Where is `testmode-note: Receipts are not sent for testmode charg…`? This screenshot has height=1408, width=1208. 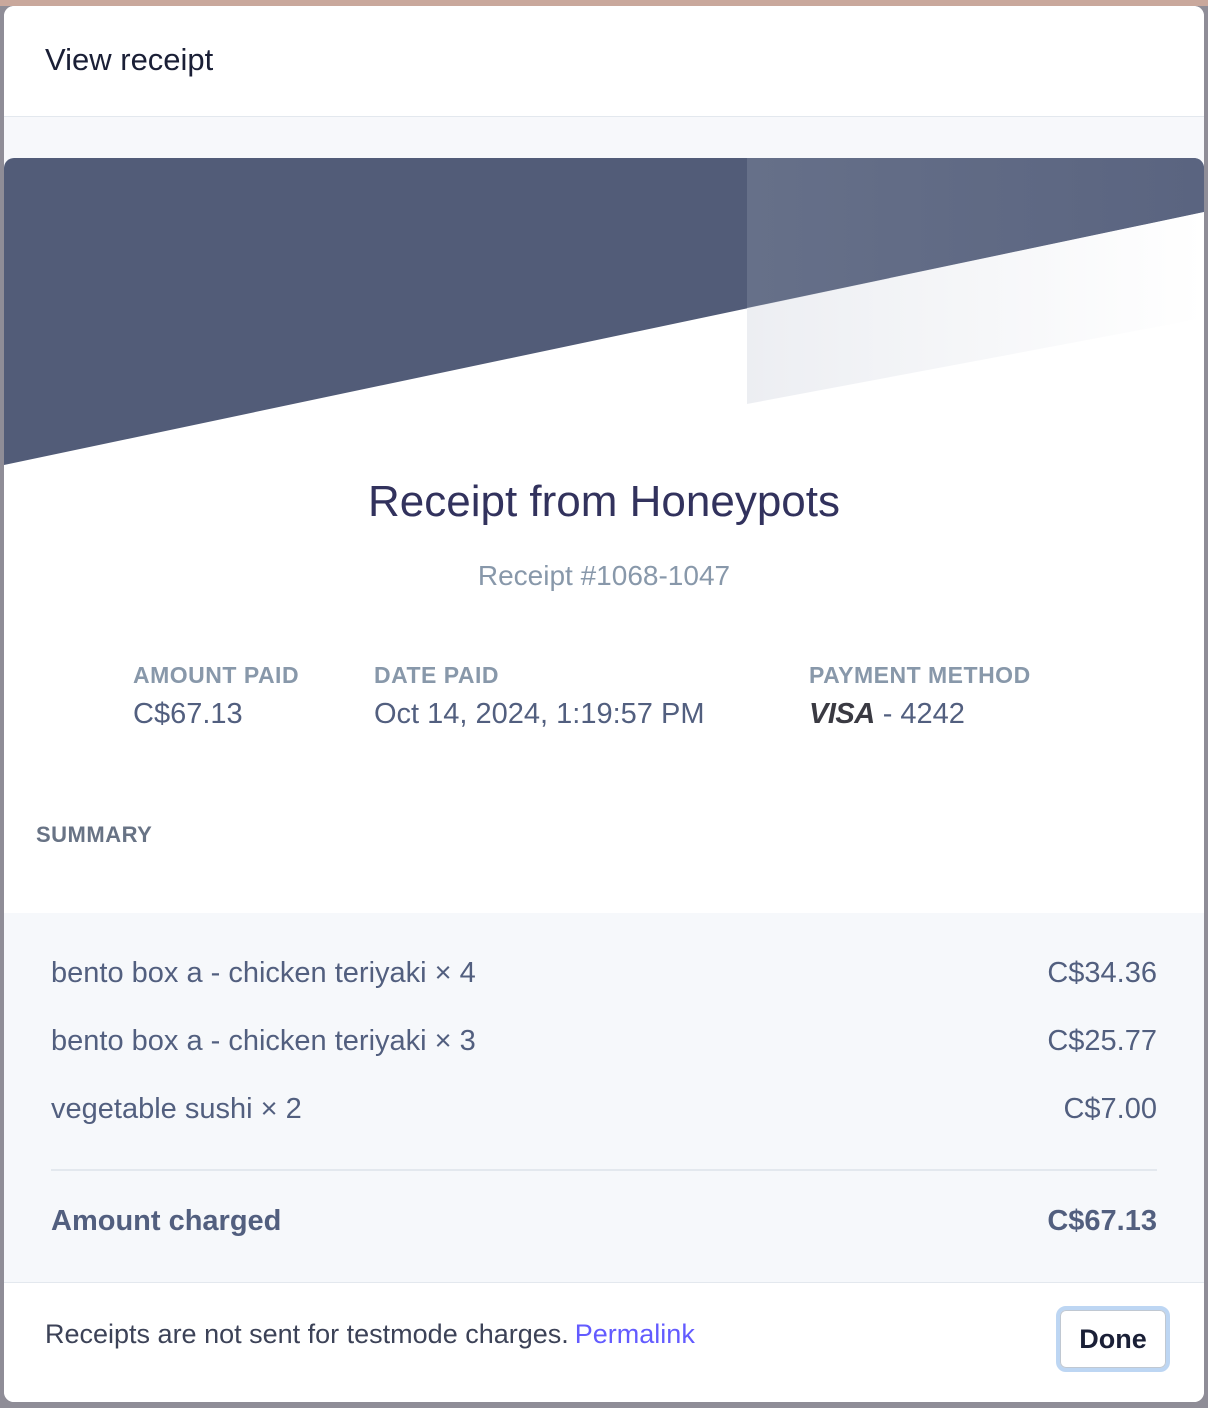
testmode-note: Receipts are not sent for testmode charg… is located at coordinates (307, 1334).